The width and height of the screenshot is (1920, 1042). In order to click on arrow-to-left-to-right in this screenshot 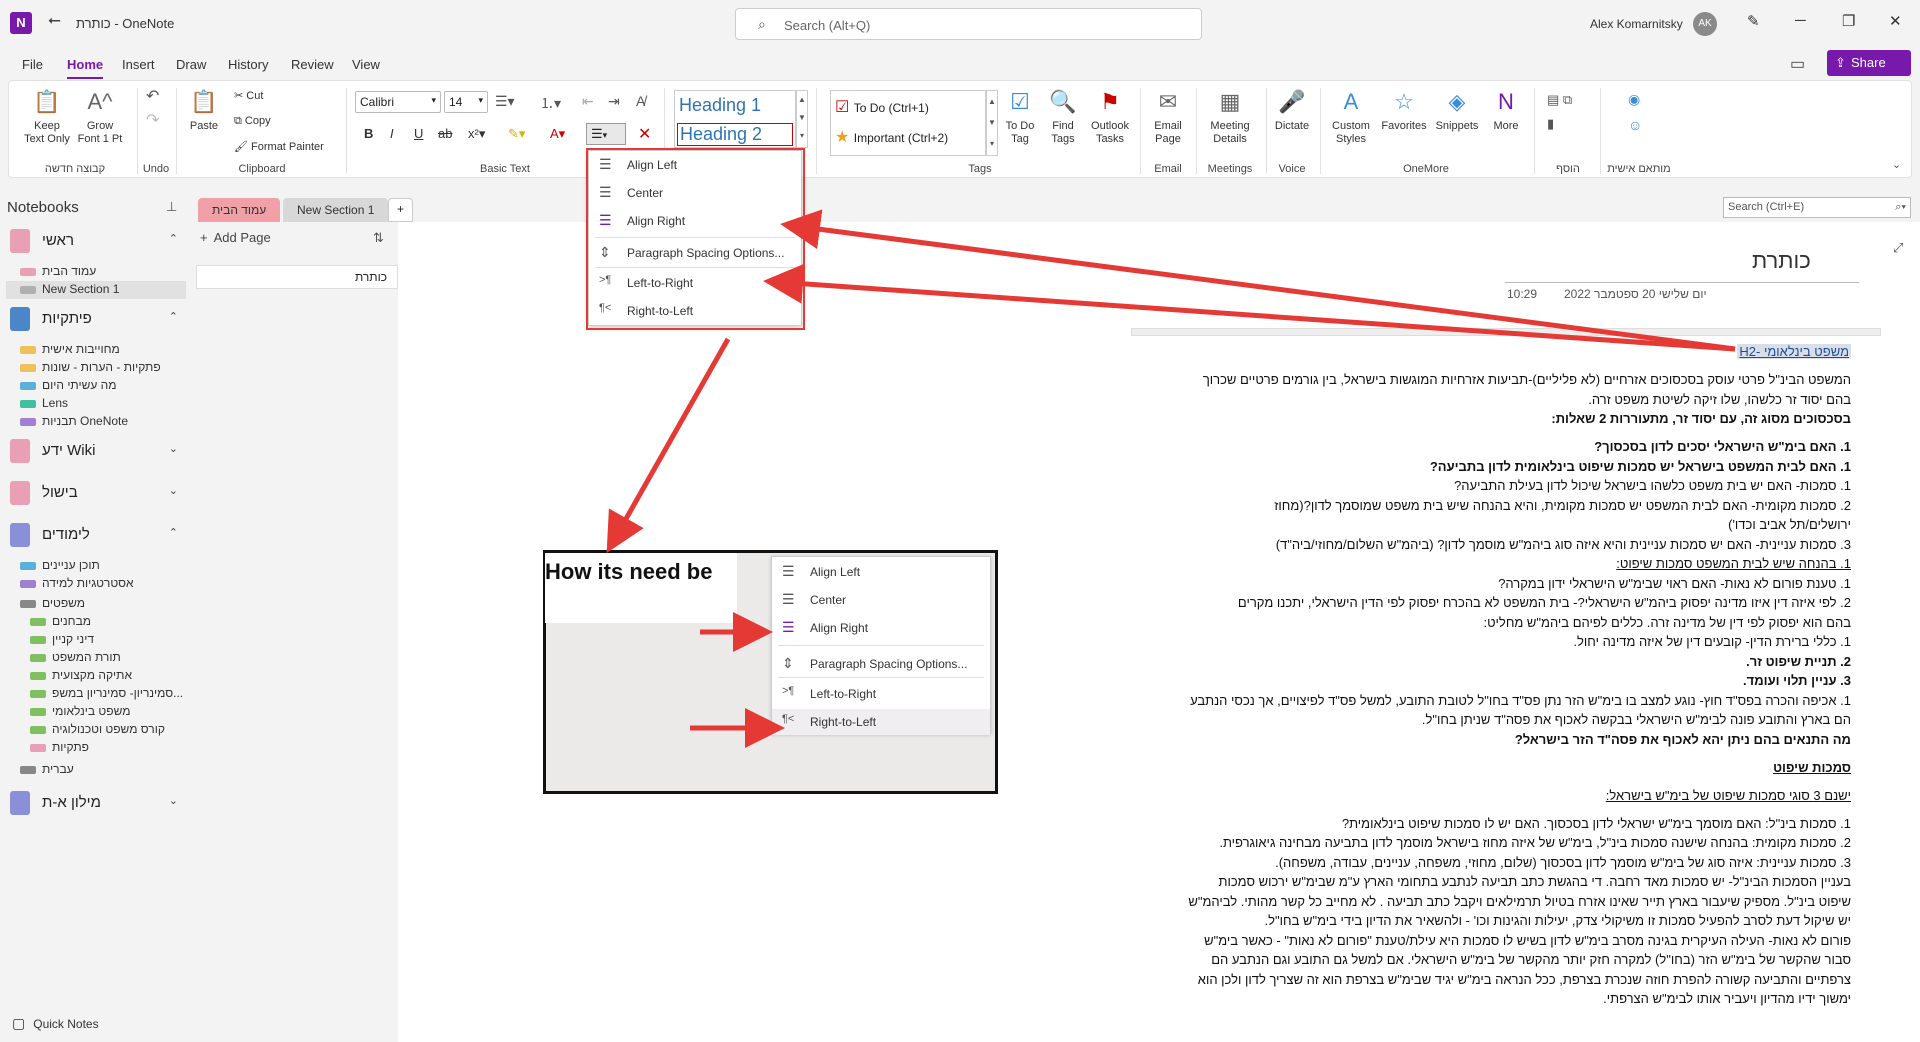, I will do `click(1249, 307)`.